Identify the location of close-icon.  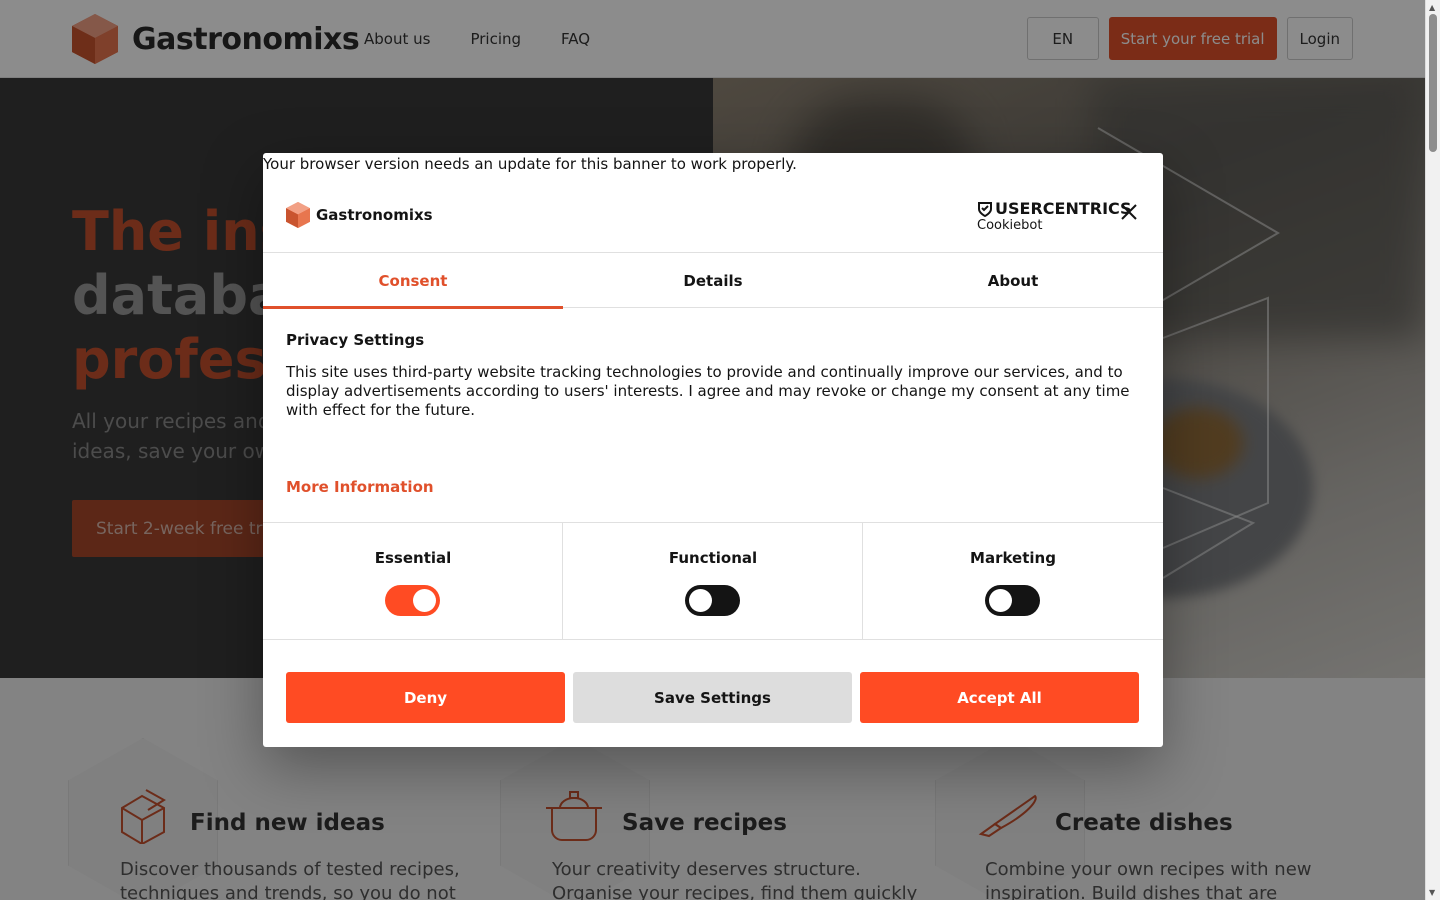
(1129, 212).